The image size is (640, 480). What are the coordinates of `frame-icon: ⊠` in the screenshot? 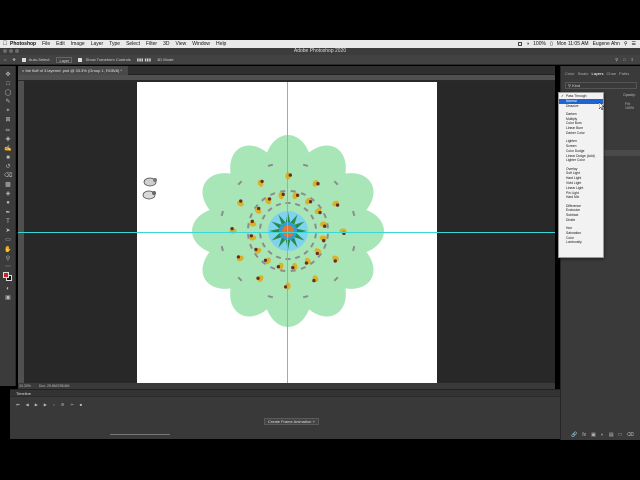 It's located at (8, 120).